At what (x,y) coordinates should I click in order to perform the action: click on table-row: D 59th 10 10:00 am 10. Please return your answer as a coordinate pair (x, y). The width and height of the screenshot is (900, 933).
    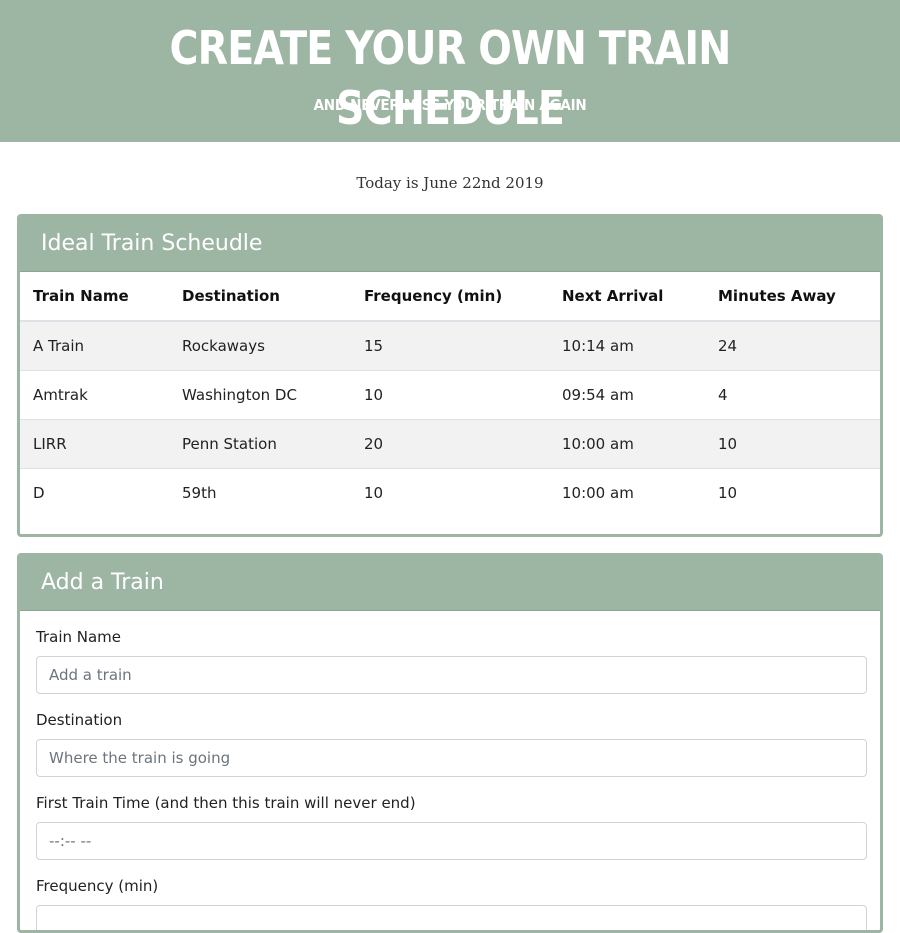
    Looking at the image, I should click on (450, 492).